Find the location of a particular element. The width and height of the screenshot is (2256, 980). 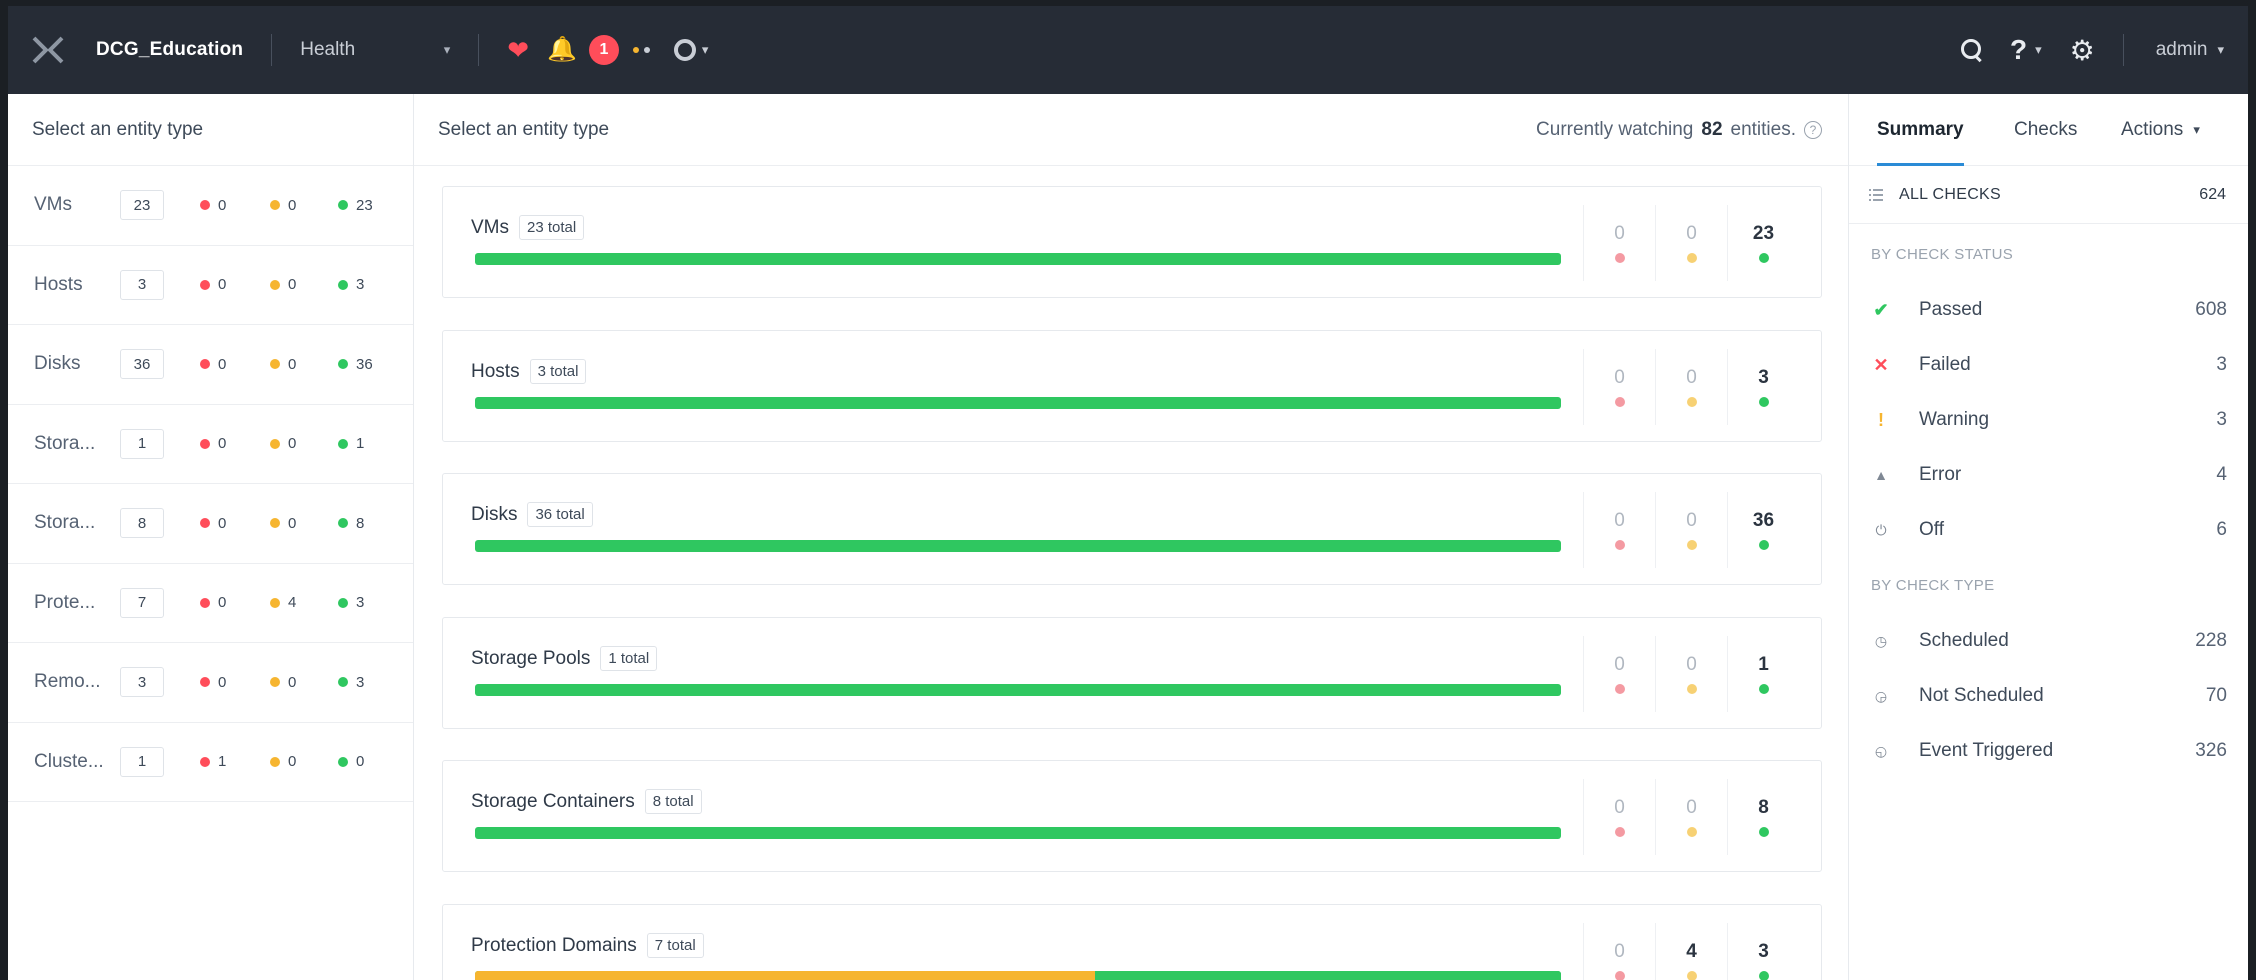

good-count: 8 is located at coordinates (360, 523).